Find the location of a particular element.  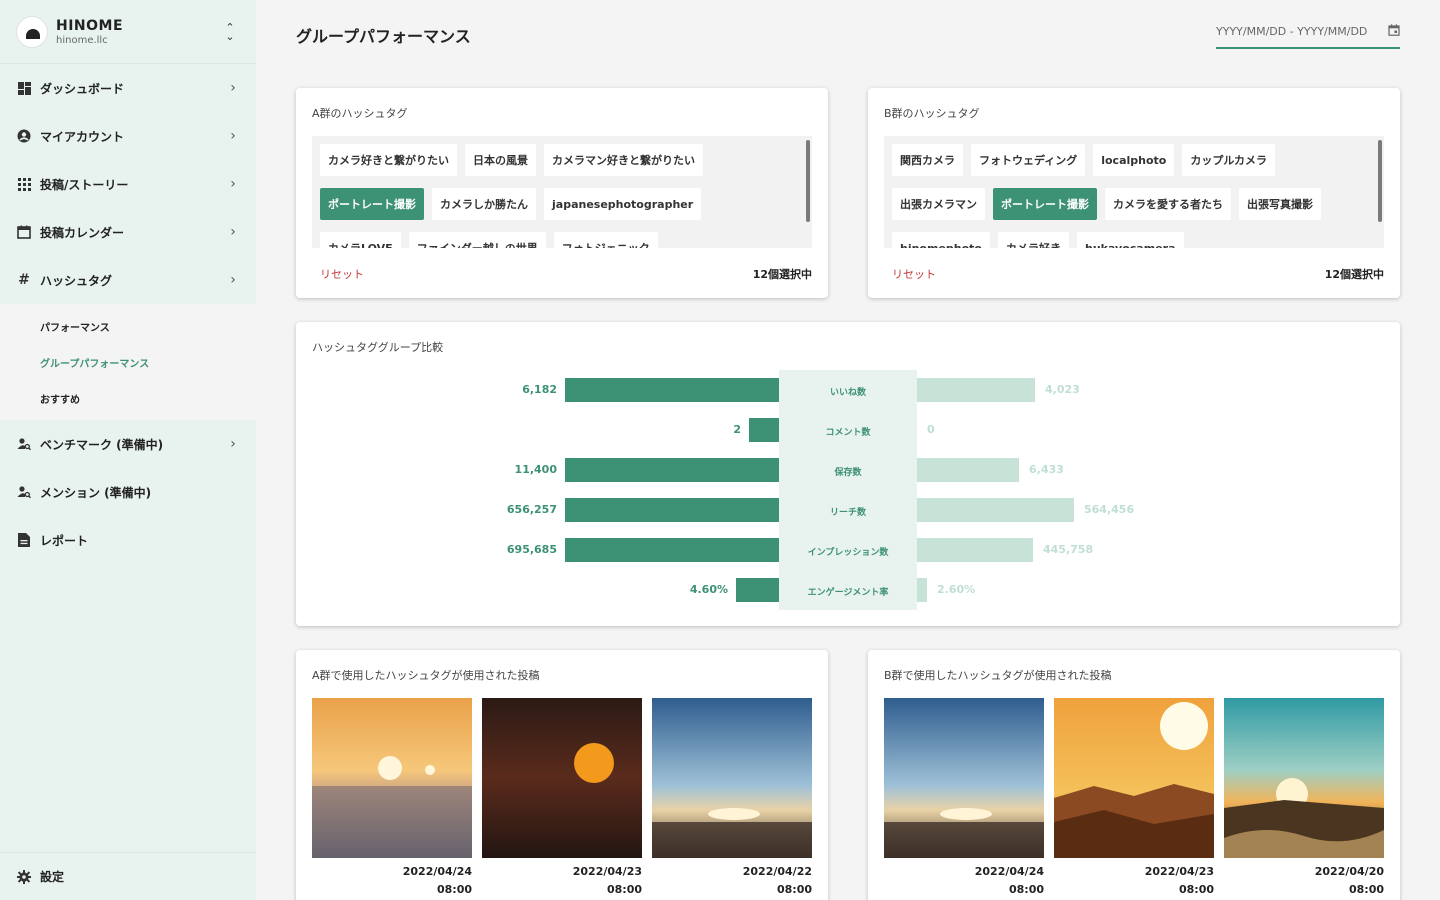

post-card: 2022/04/22 08:00 is located at coordinates (732, 798).